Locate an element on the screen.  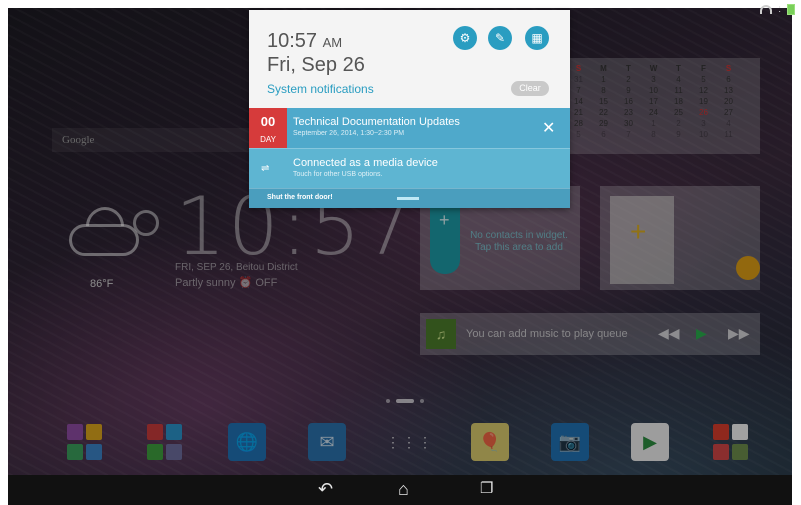
notification-subtitle: Touch for other USB options. is located at coordinates (338, 174).